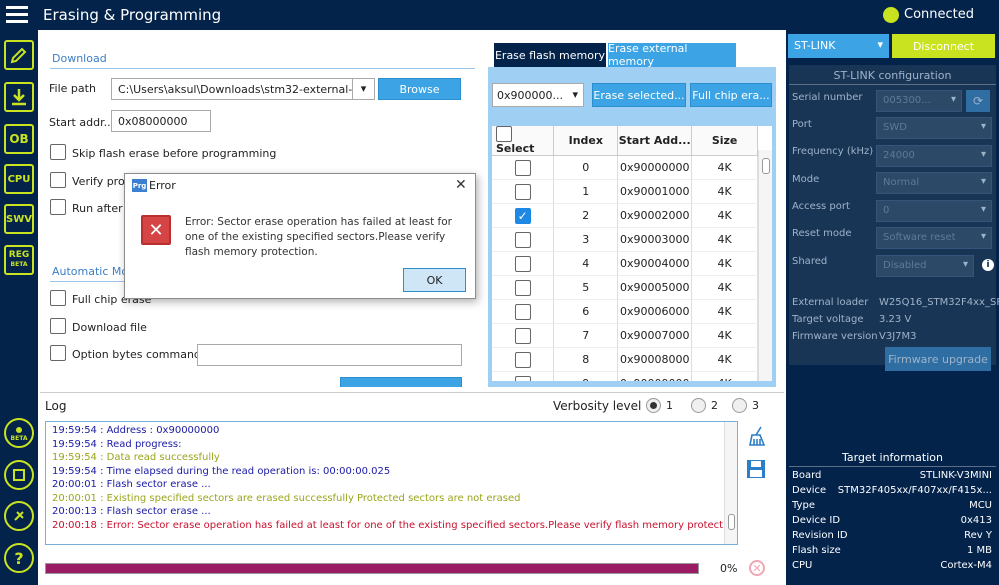 This screenshot has height=585, width=999. I want to click on target-info-value: Rev Y, so click(978, 535).